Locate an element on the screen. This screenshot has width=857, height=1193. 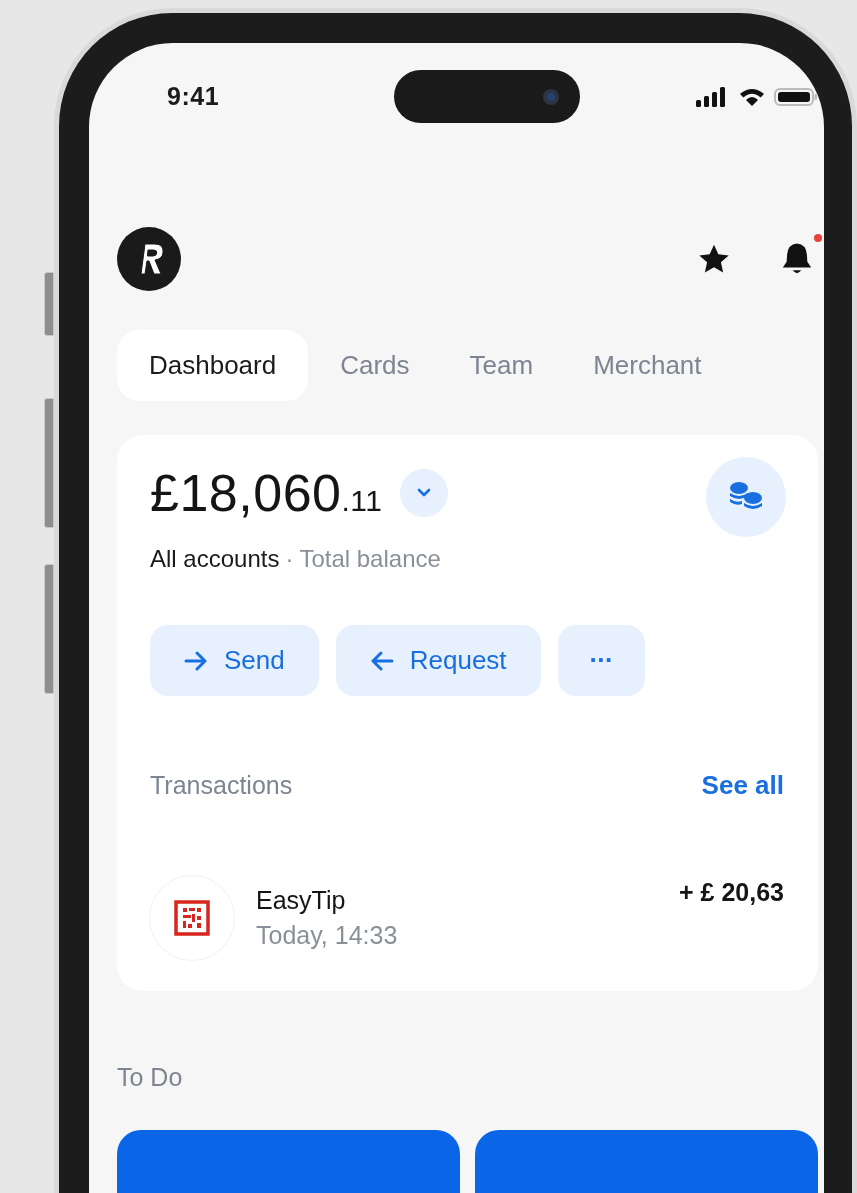
transaction-amount: + £ 20,63 is located at coordinates (731, 892).